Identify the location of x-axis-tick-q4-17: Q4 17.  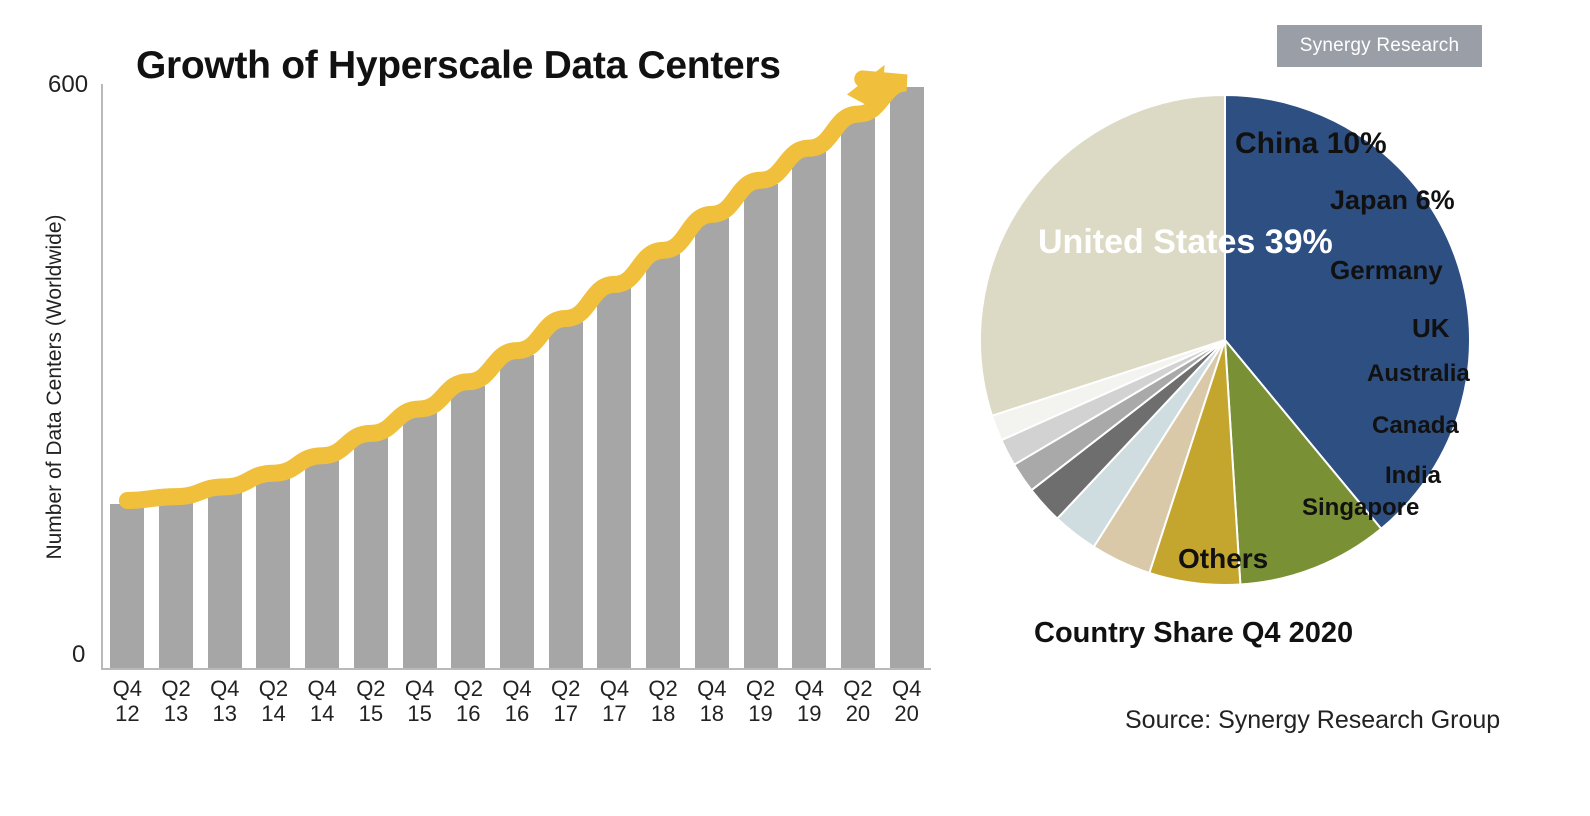
(614, 701).